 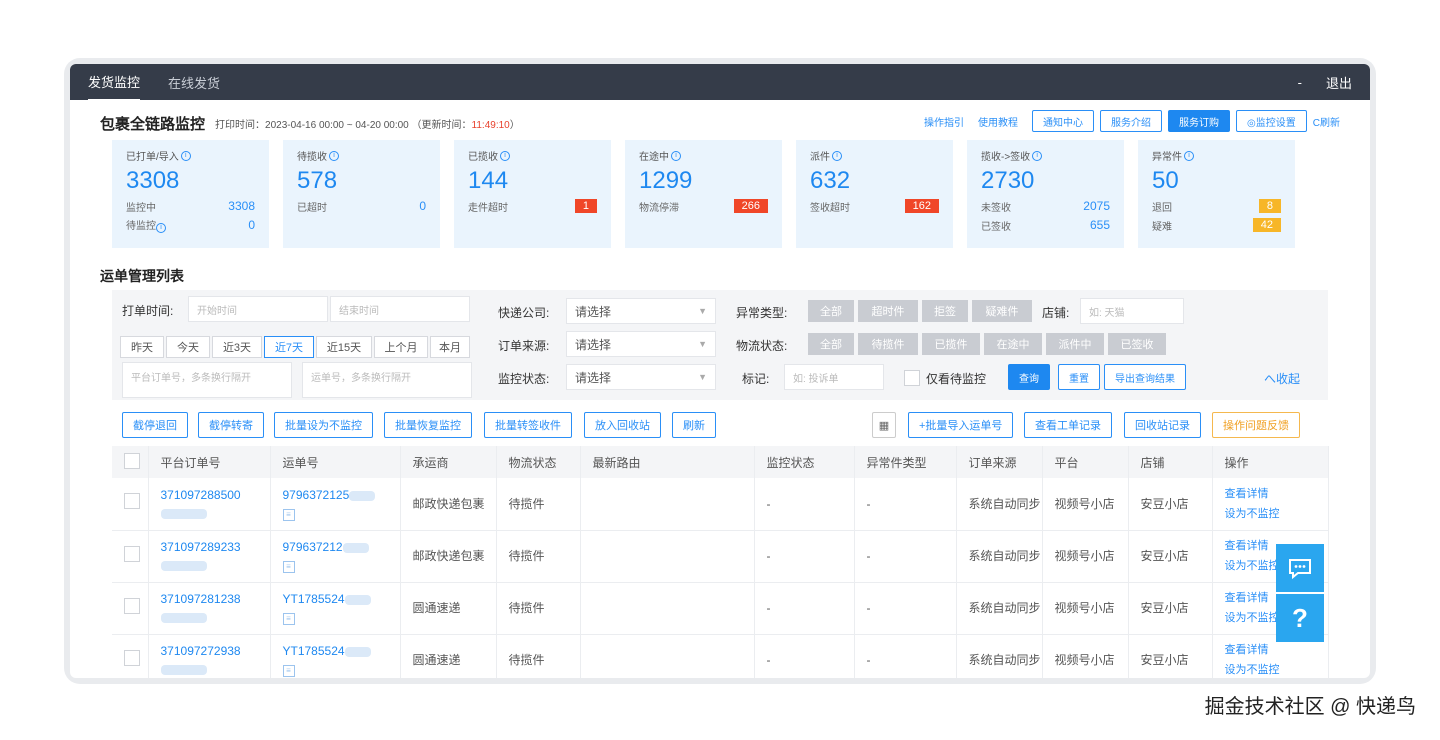 I want to click on tab-online-shipping: 在线发货, so click(x=194, y=82).